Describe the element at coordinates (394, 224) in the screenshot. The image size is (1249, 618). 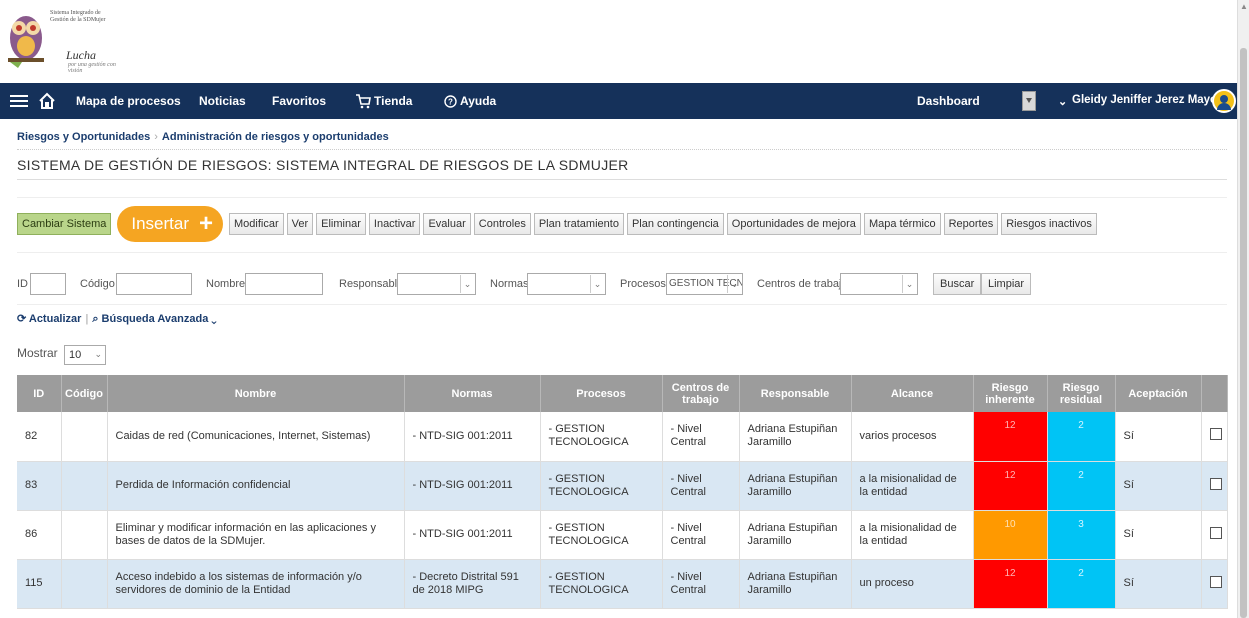
I see `deactivate-button: Inactivar` at that location.